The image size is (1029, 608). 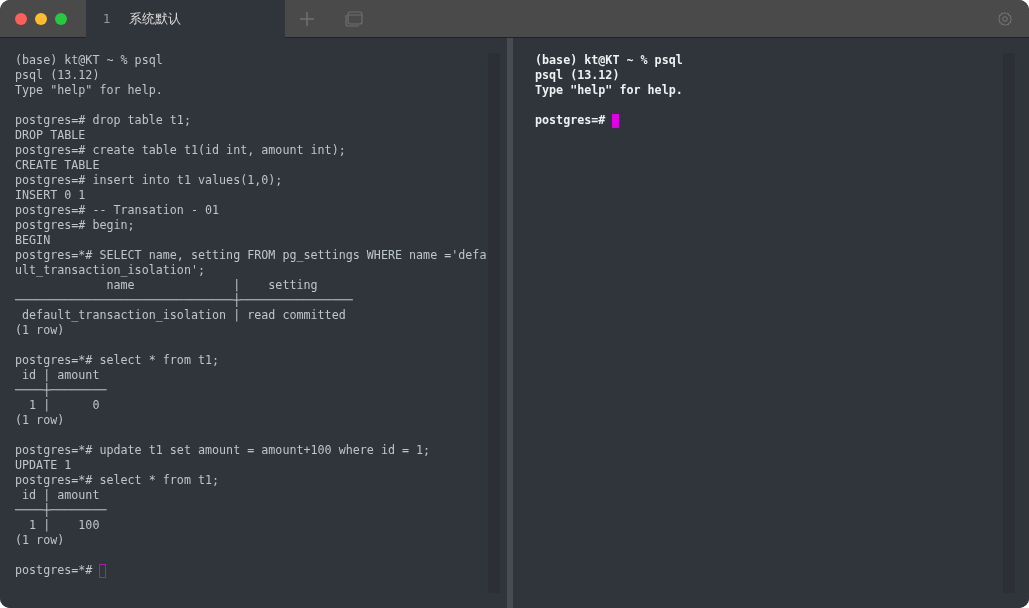 What do you see at coordinates (354, 18) in the screenshot?
I see `window-icon` at bounding box center [354, 18].